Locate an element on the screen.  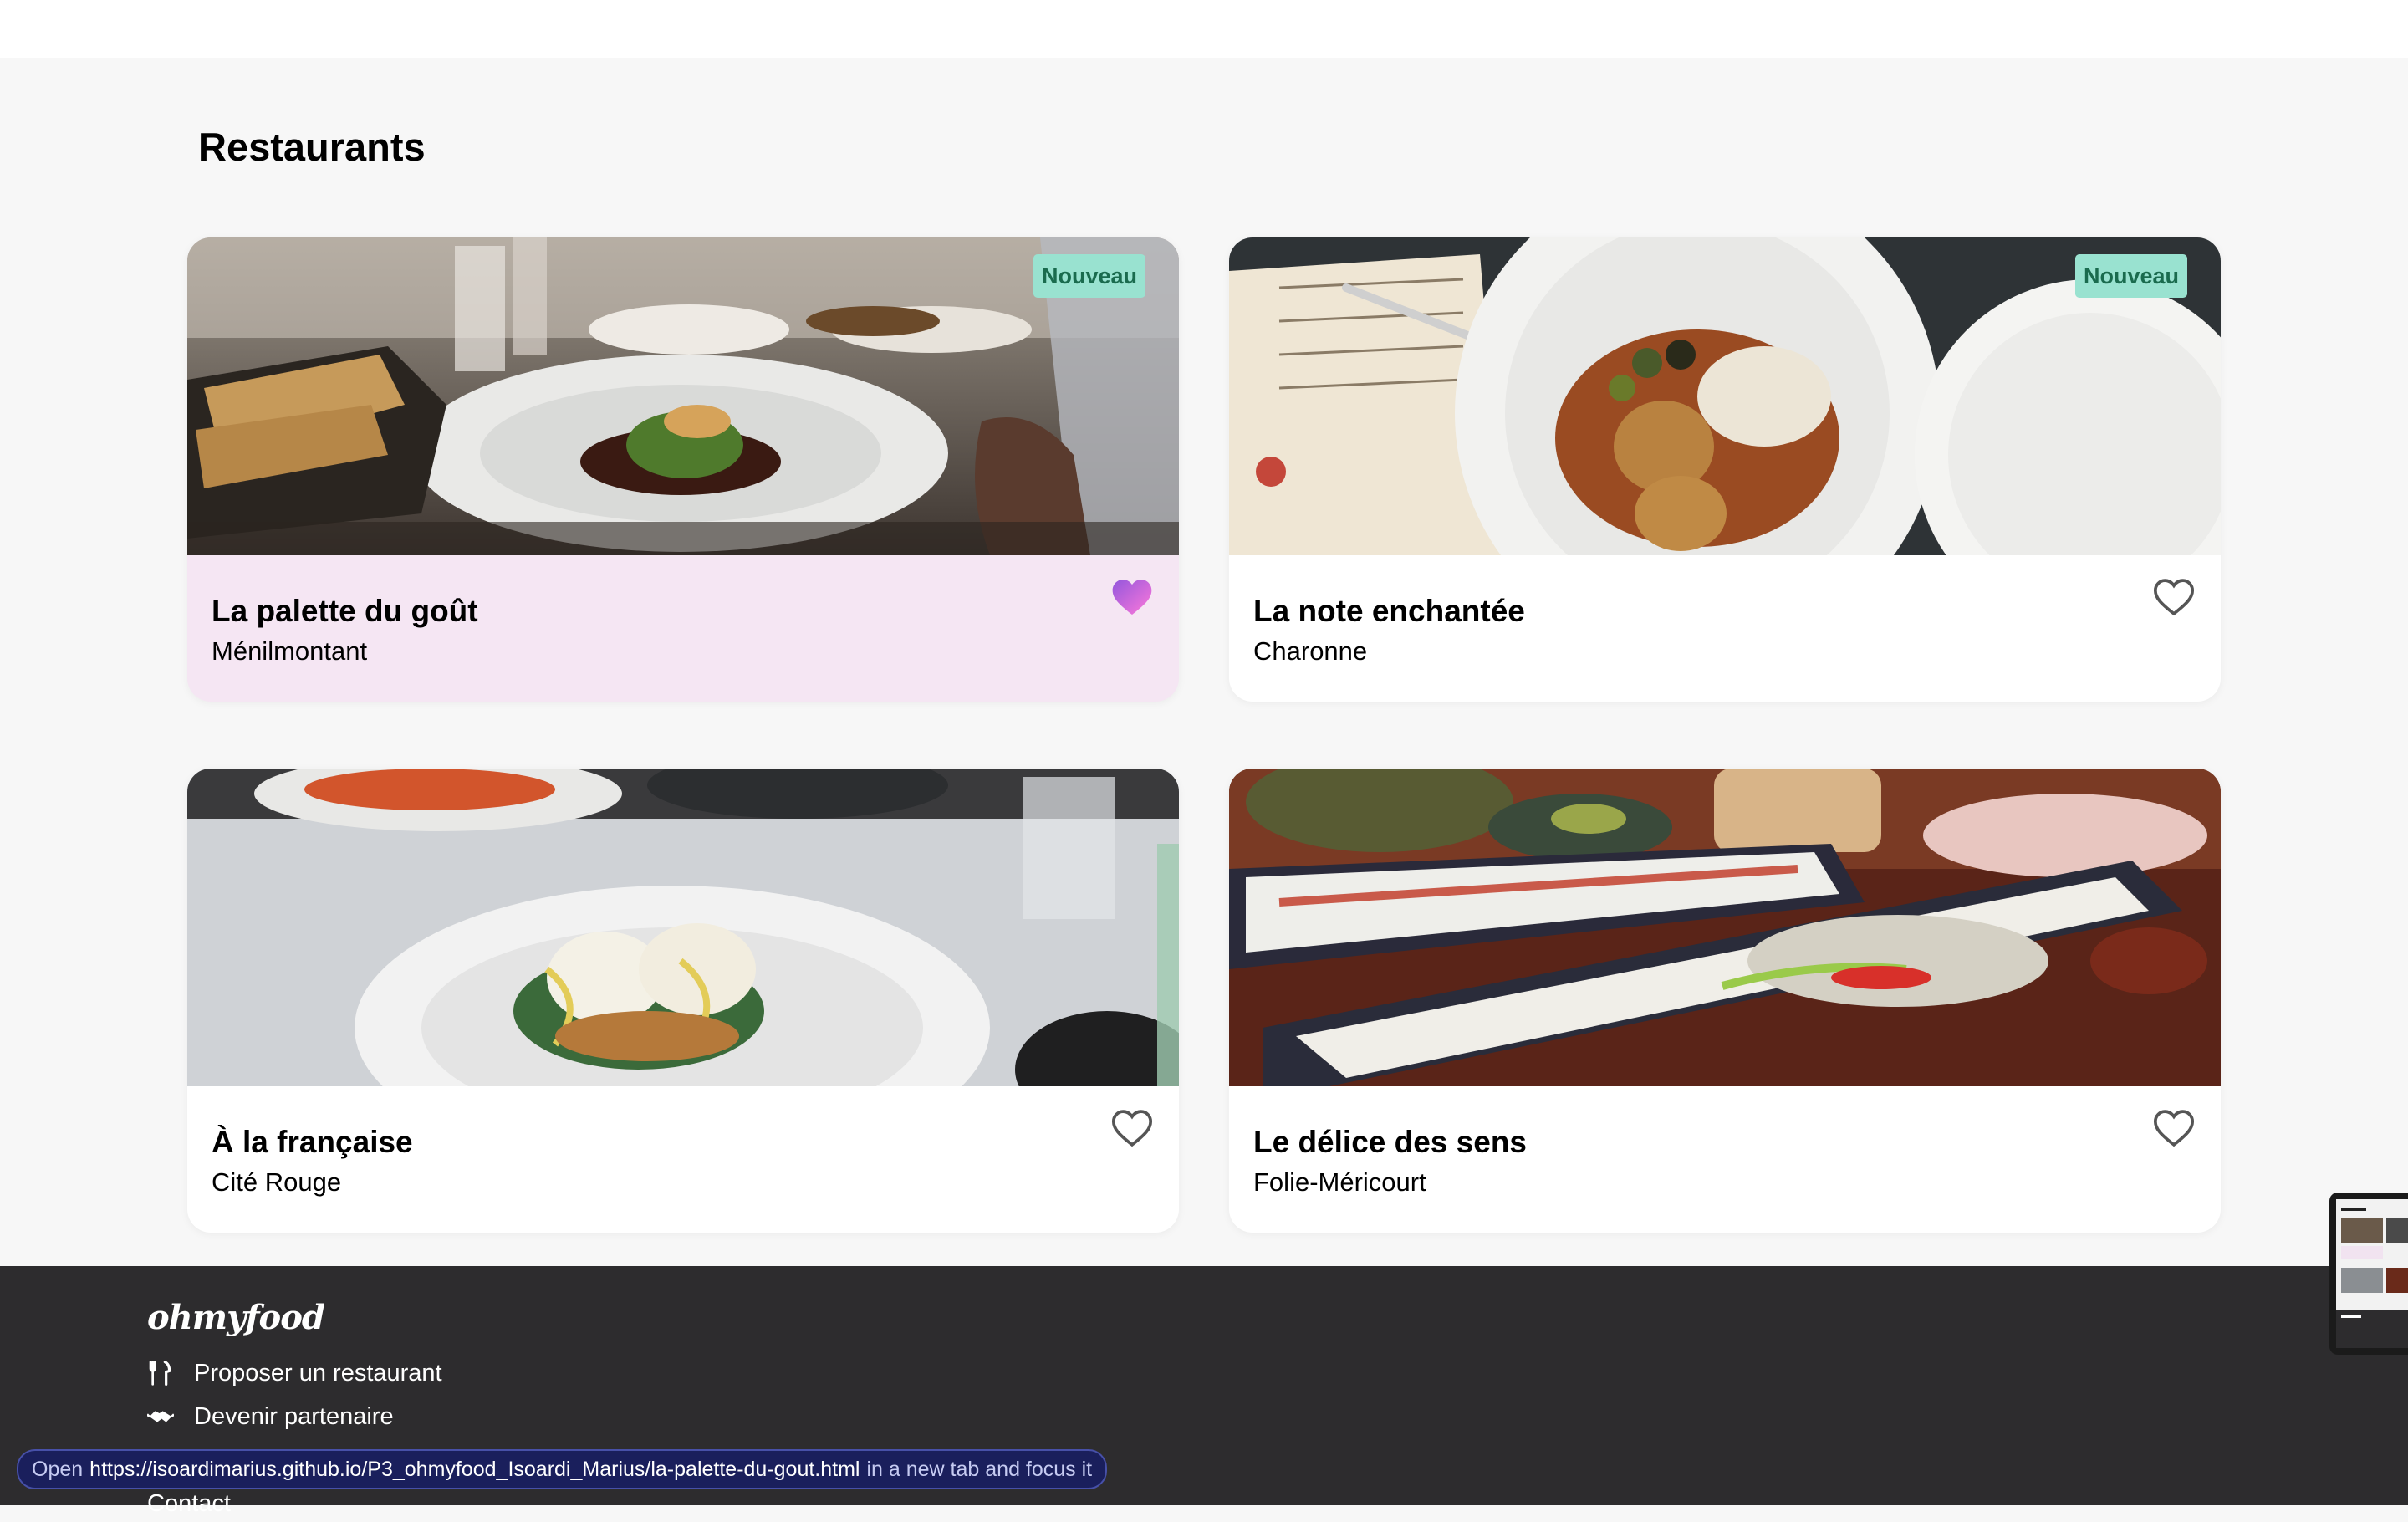
restaurant-name: Le délice des sens is located at coordinates (1390, 1142).